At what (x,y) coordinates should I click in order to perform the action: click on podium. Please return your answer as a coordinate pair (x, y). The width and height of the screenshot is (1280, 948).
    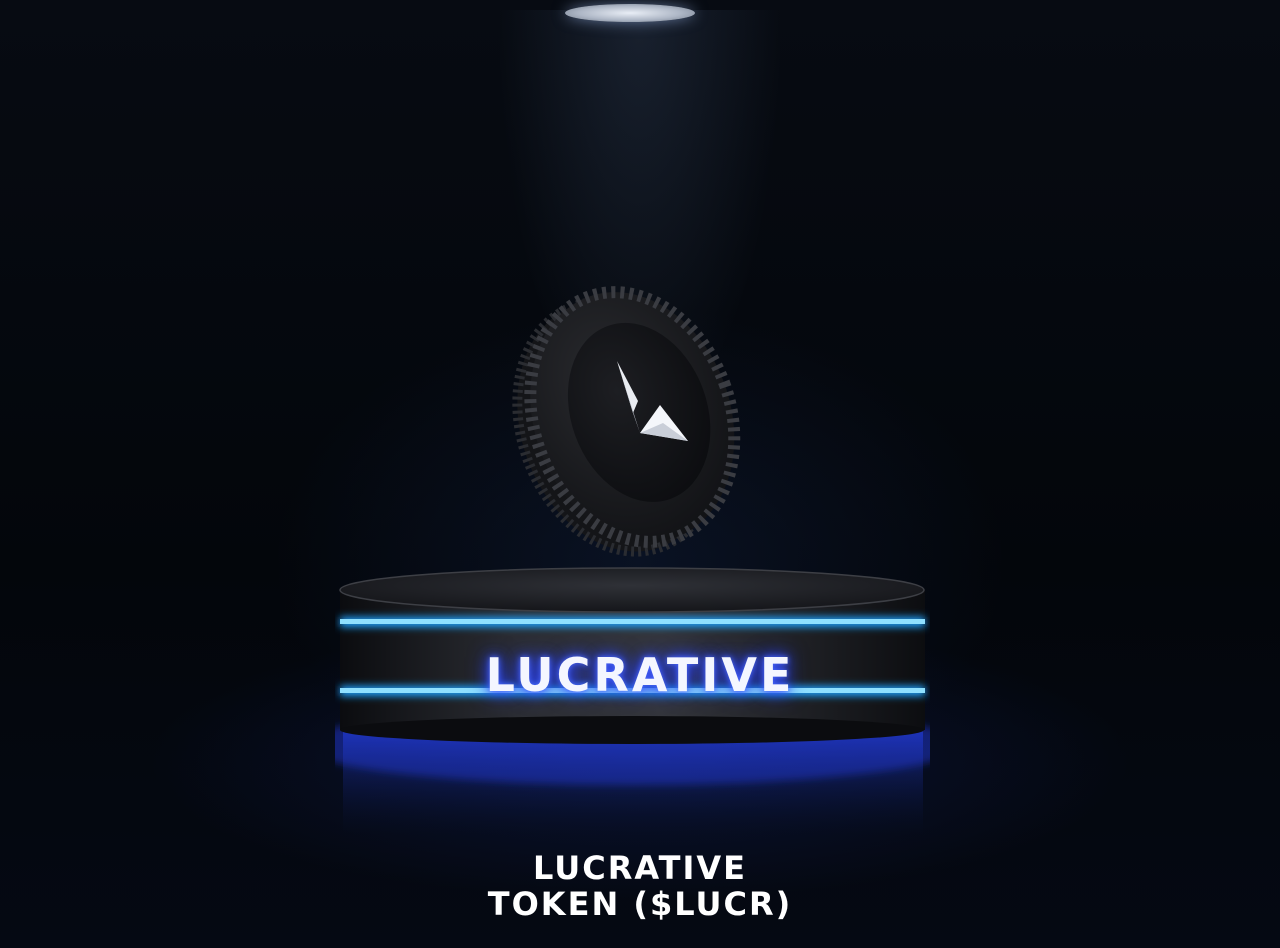
    Looking at the image, I should click on (632, 701).